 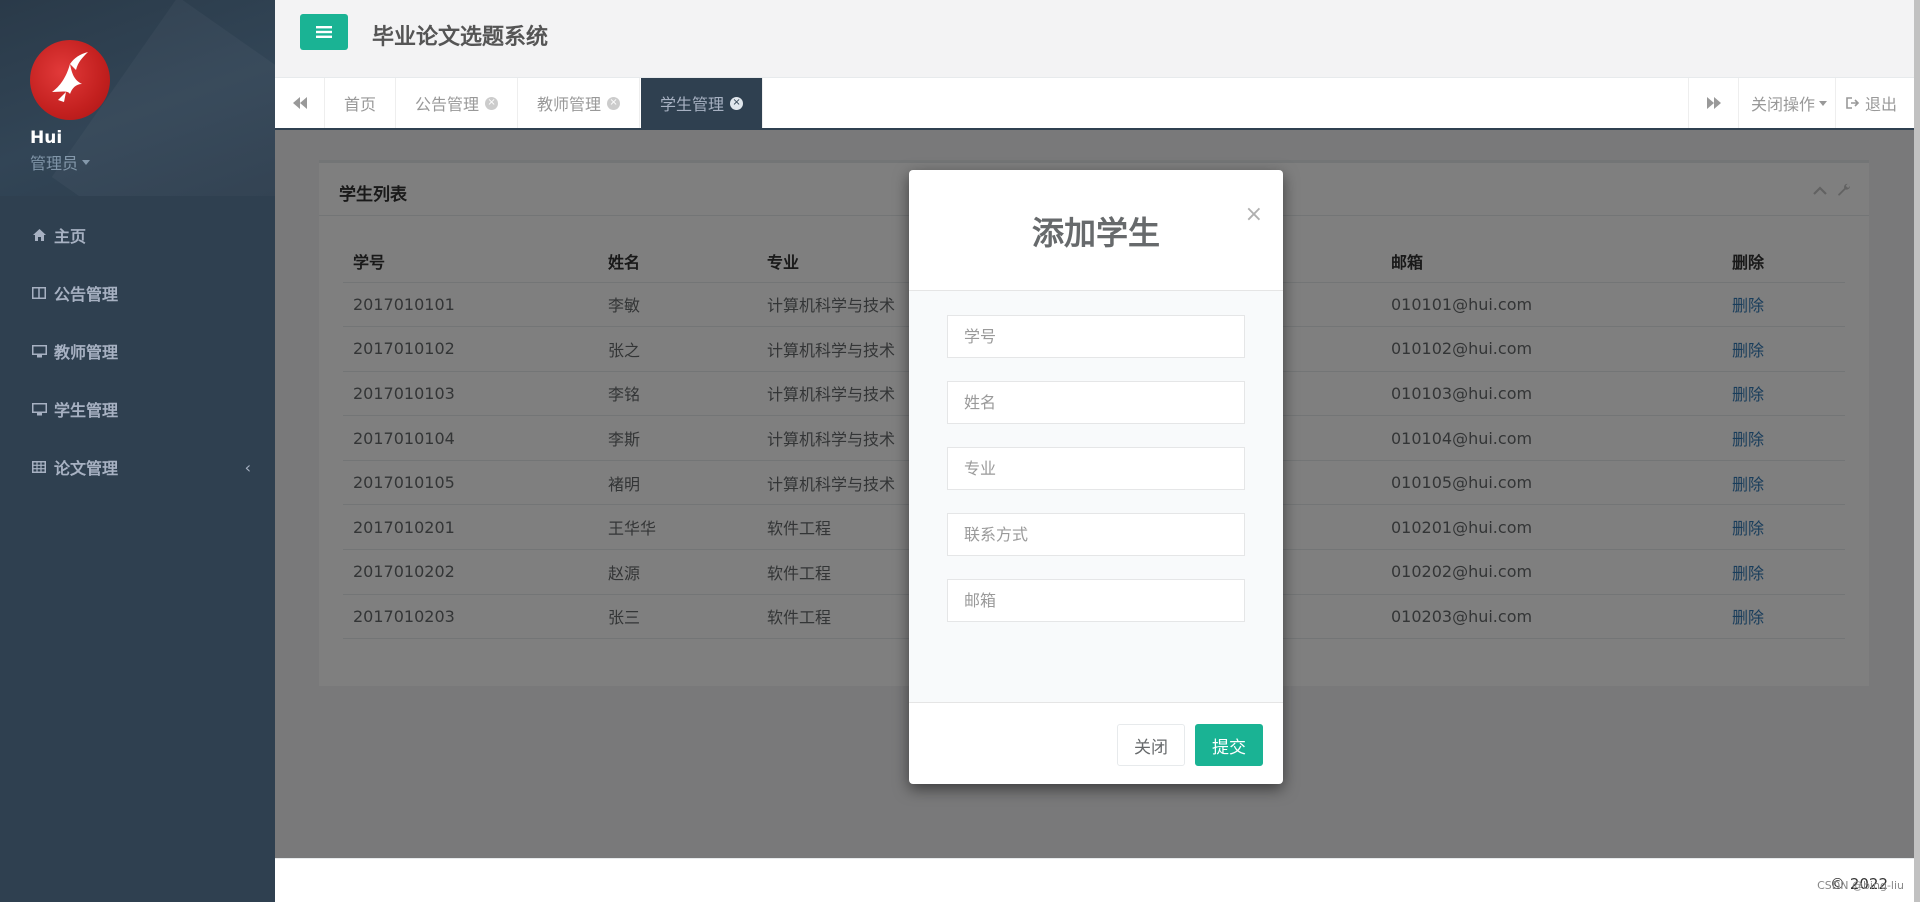 I want to click on hamburger-icon, so click(x=324, y=32).